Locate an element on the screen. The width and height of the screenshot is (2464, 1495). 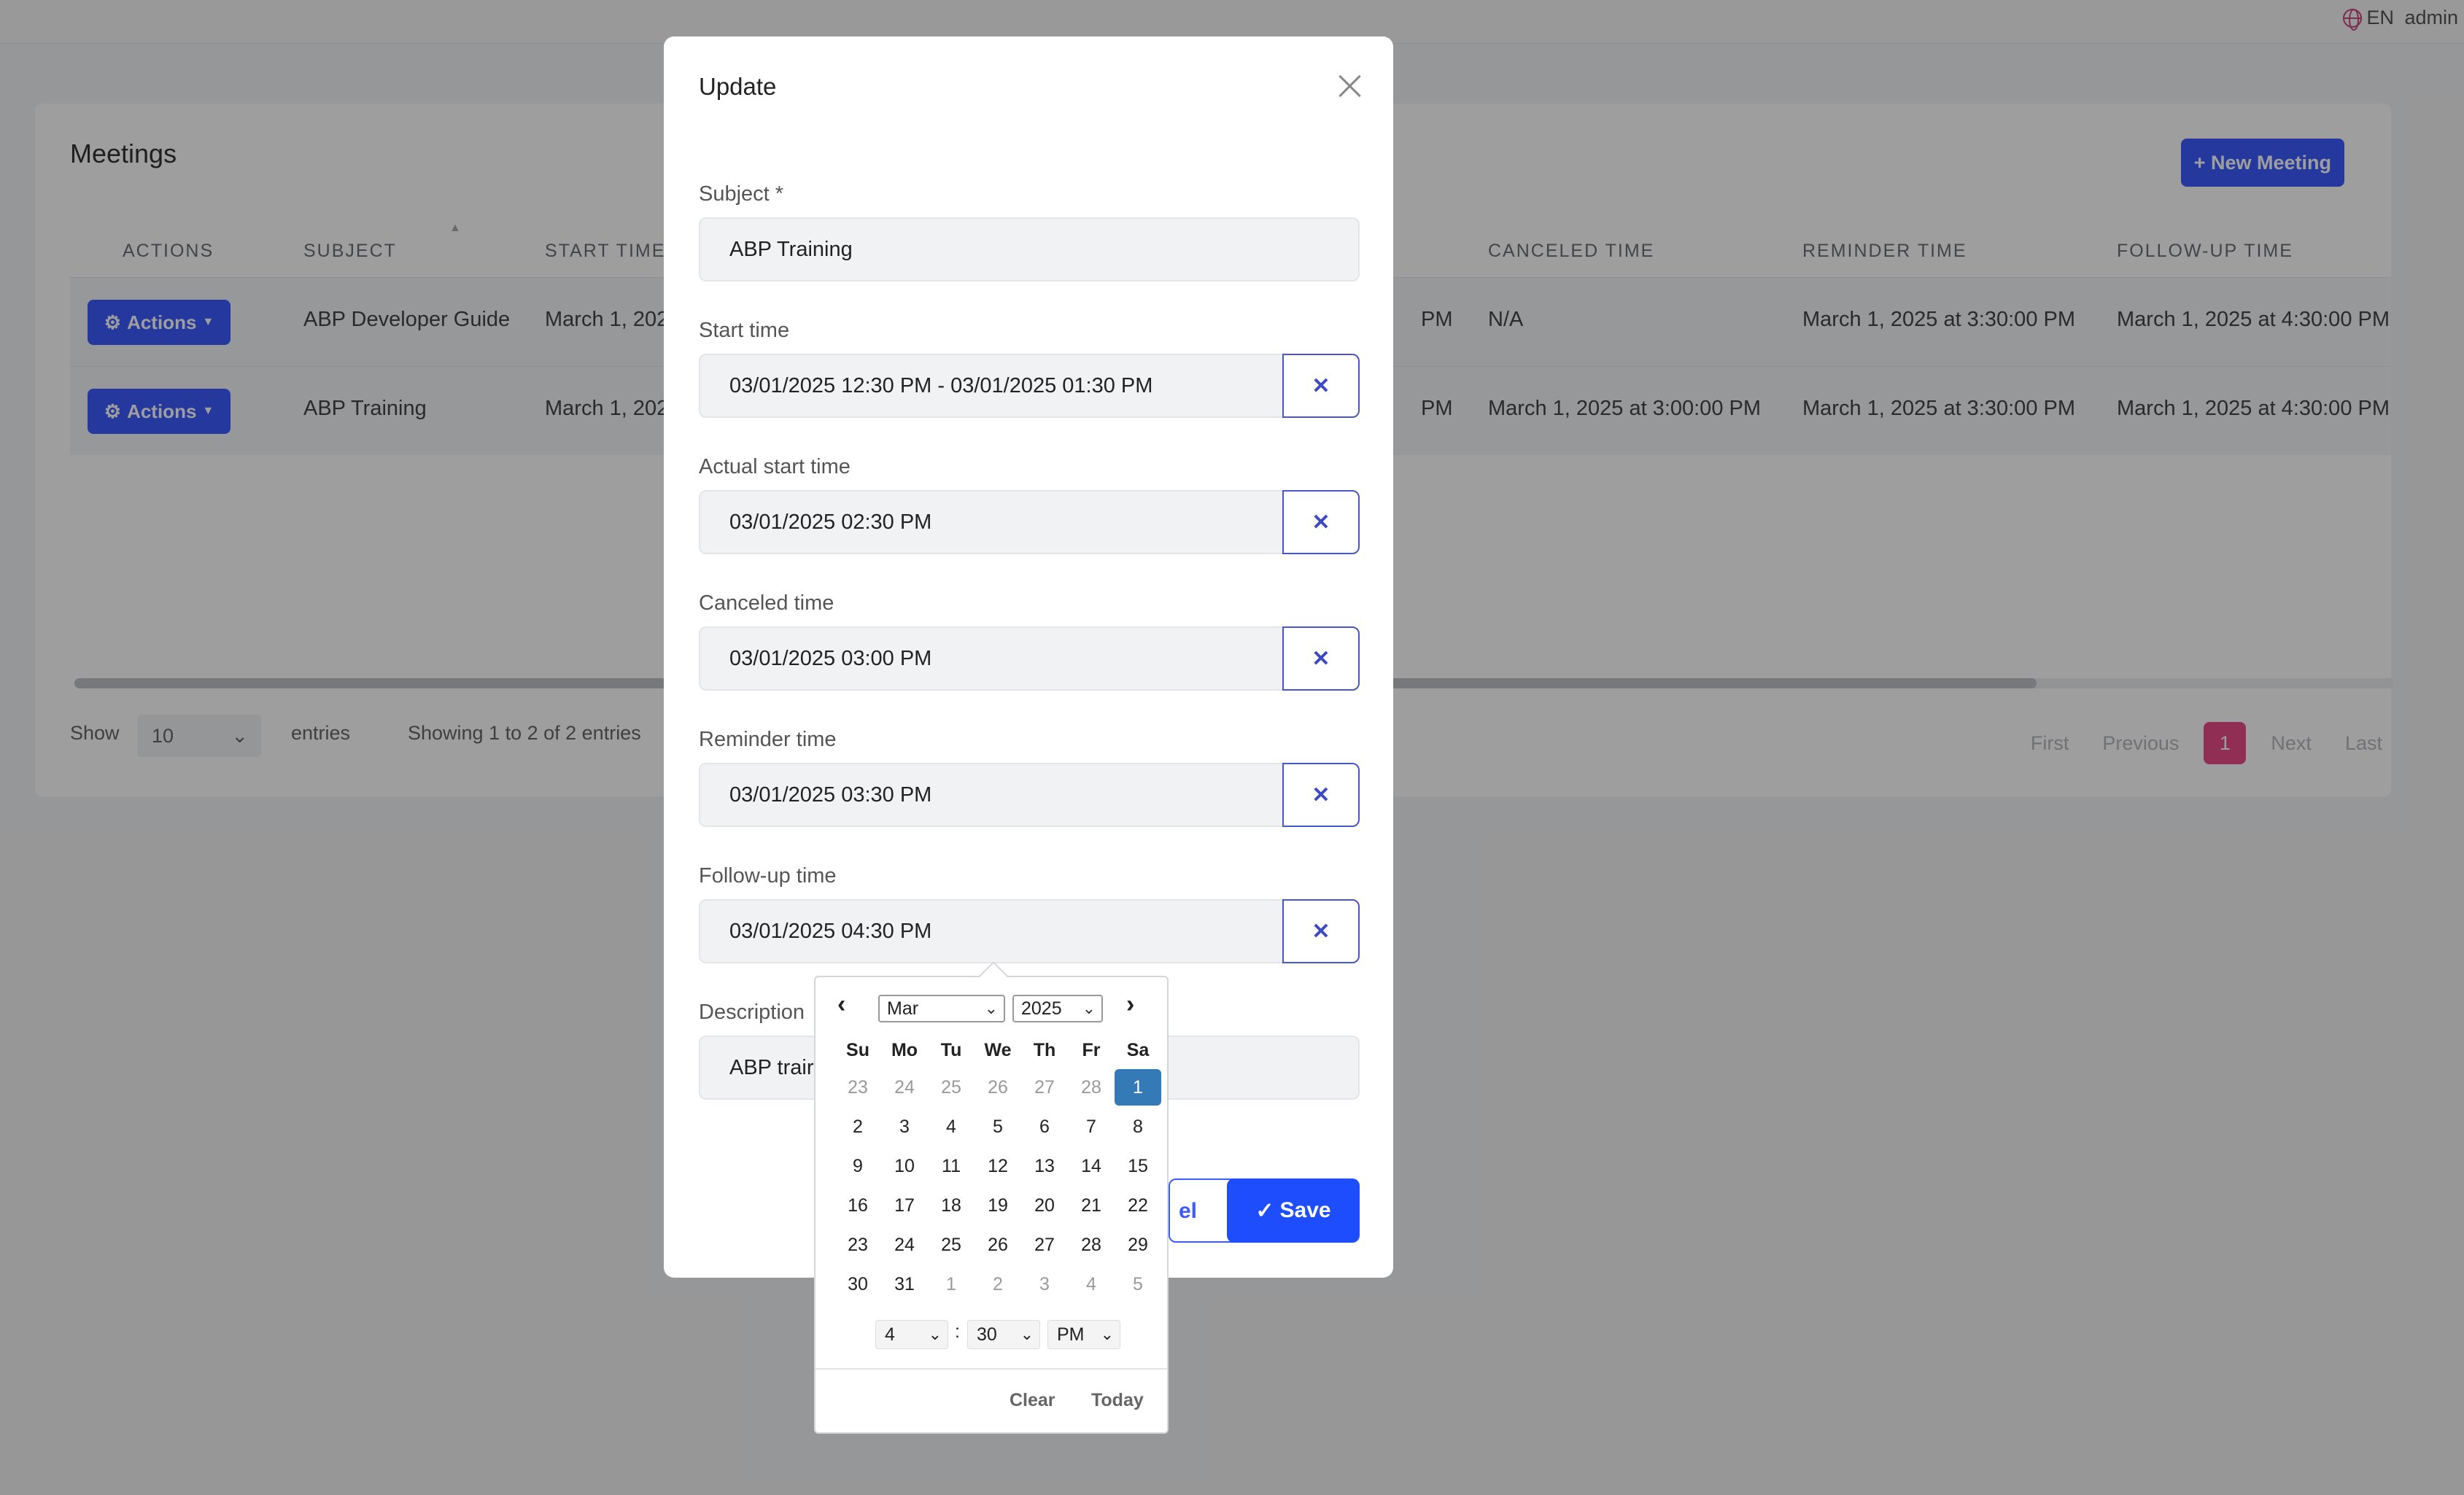
calendar-day: 15 is located at coordinates (1138, 1166).